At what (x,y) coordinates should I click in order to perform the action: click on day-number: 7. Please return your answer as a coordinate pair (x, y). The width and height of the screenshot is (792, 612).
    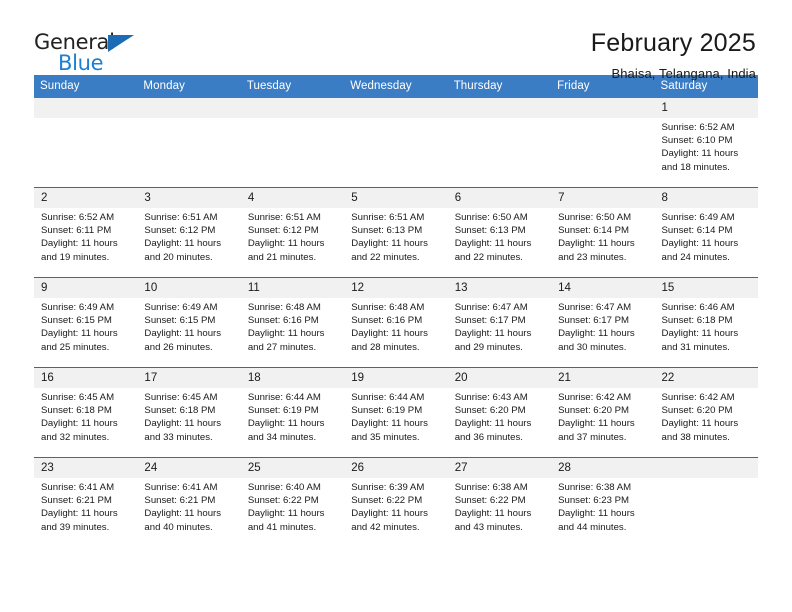
    Looking at the image, I should click on (603, 198).